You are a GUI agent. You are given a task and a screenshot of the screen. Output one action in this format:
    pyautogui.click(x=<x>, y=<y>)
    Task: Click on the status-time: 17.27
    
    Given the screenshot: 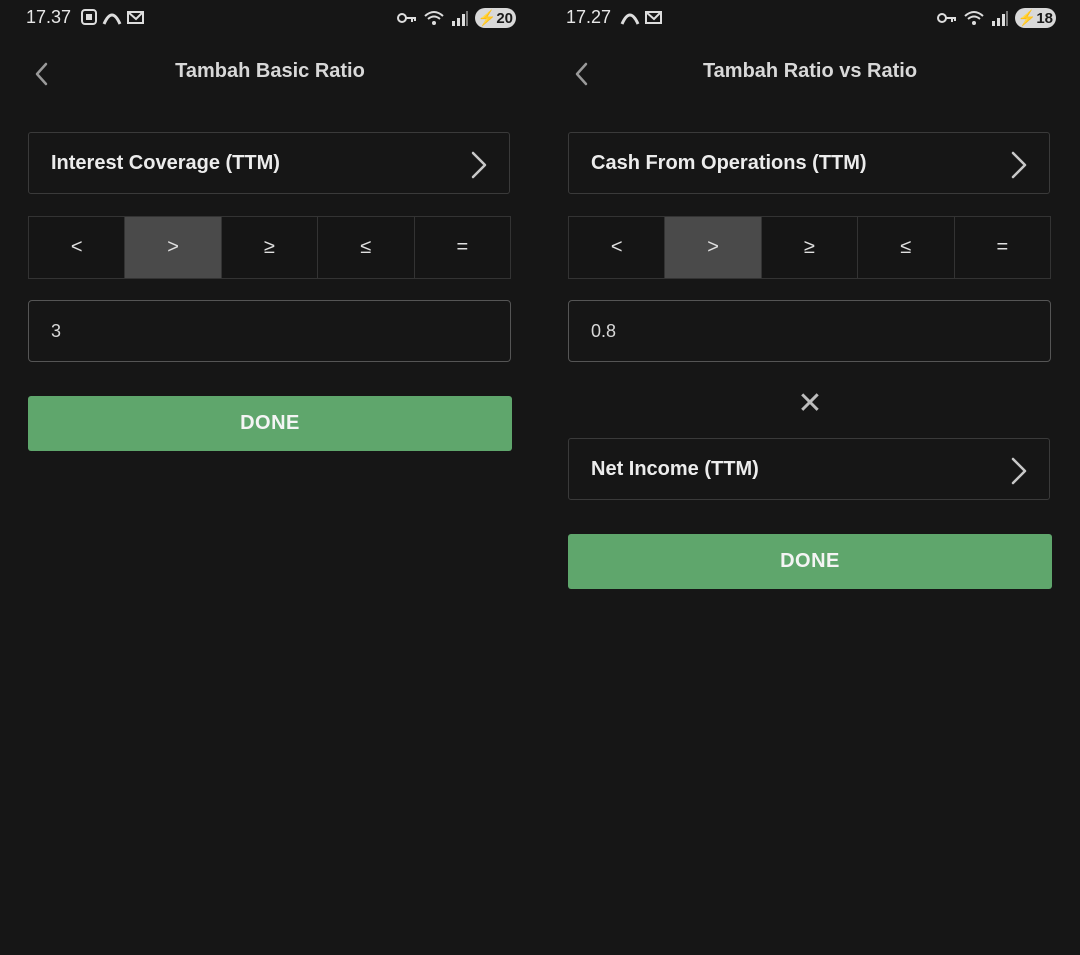 What is the action you would take?
    pyautogui.click(x=589, y=17)
    